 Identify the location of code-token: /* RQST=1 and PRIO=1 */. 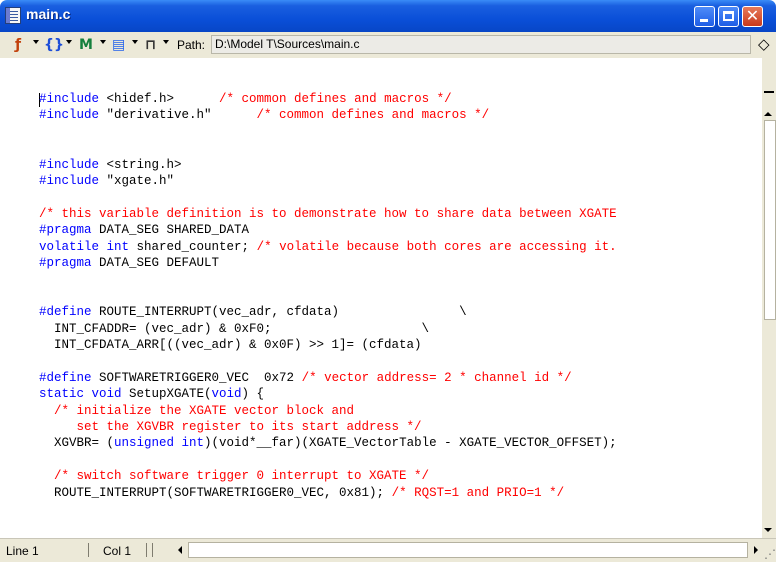
(478, 492).